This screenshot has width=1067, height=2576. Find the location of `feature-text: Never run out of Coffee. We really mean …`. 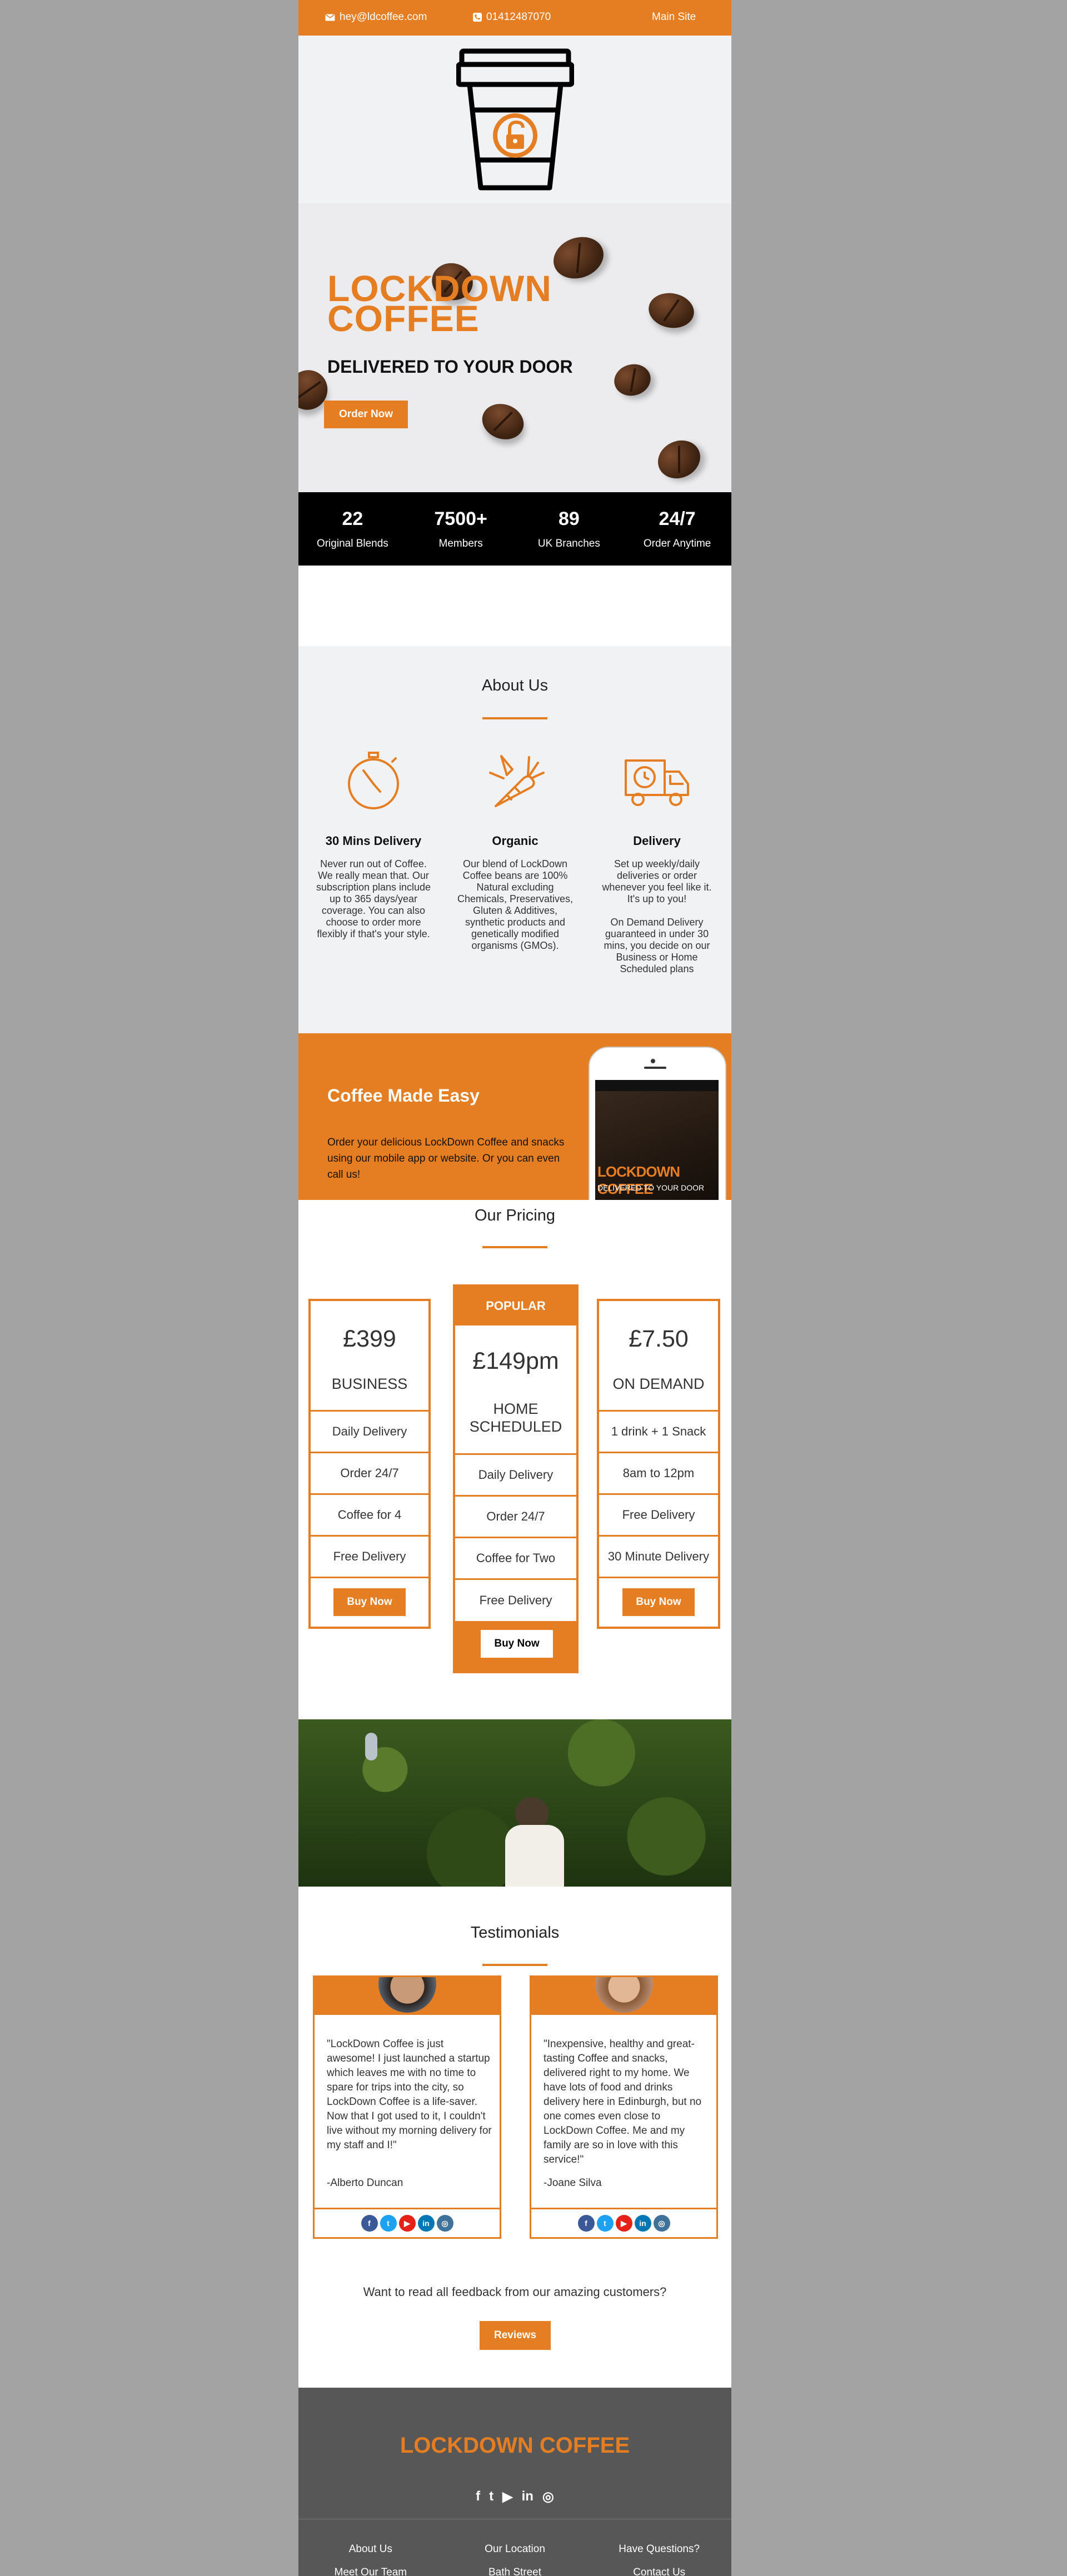

feature-text: Never run out of Coffee. We really mean … is located at coordinates (374, 898).